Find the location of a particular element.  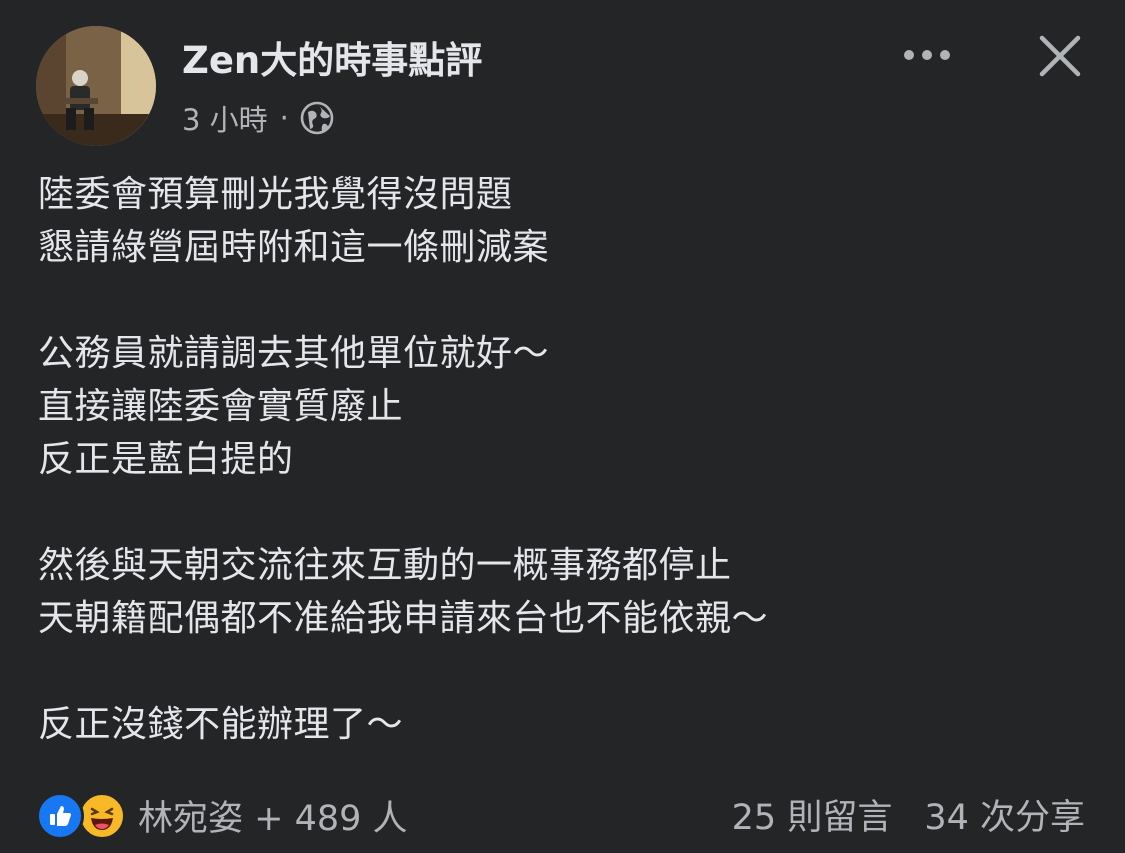

close-button is located at coordinates (1060, 56).